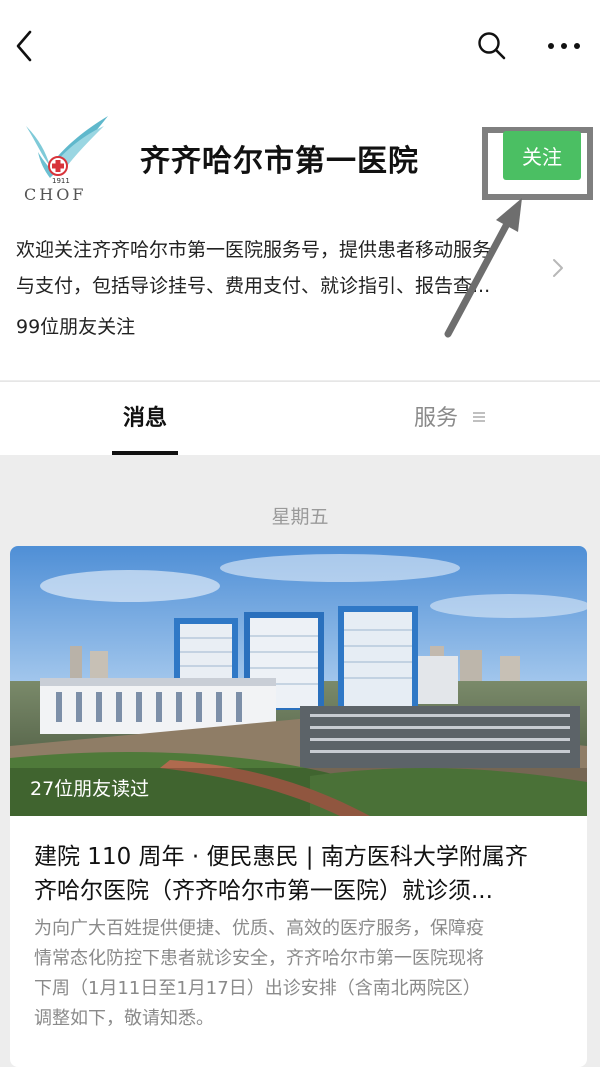 The width and height of the screenshot is (600, 1067). Describe the element at coordinates (259, 928) in the screenshot. I see `article-summary-line-1: 为向广大百姓提供便捷、优质、高效的医疗服务，保障疫` at that location.